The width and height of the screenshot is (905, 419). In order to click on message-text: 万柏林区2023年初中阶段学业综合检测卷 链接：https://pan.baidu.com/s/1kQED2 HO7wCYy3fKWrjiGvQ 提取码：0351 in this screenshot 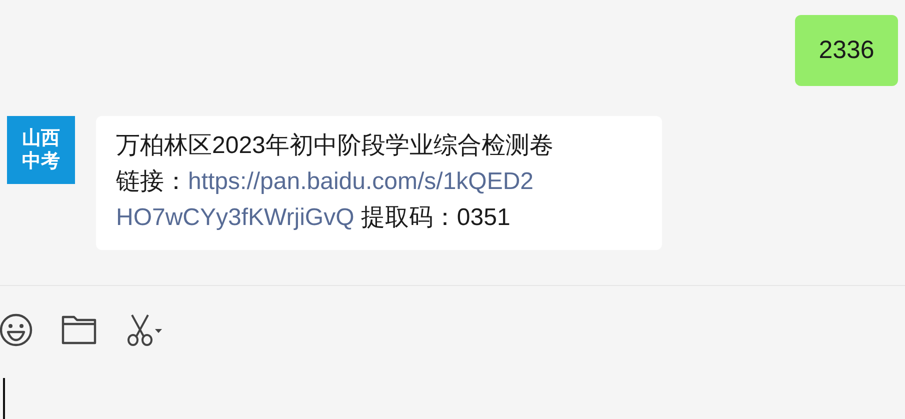, I will do `click(335, 182)`.